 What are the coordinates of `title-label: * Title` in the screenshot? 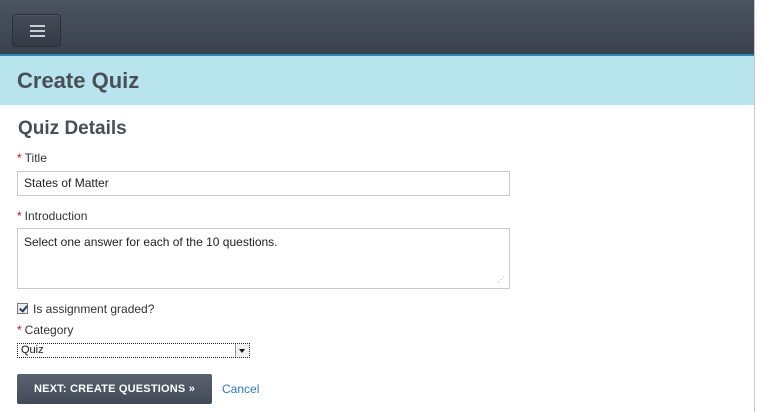 It's located at (32, 158).